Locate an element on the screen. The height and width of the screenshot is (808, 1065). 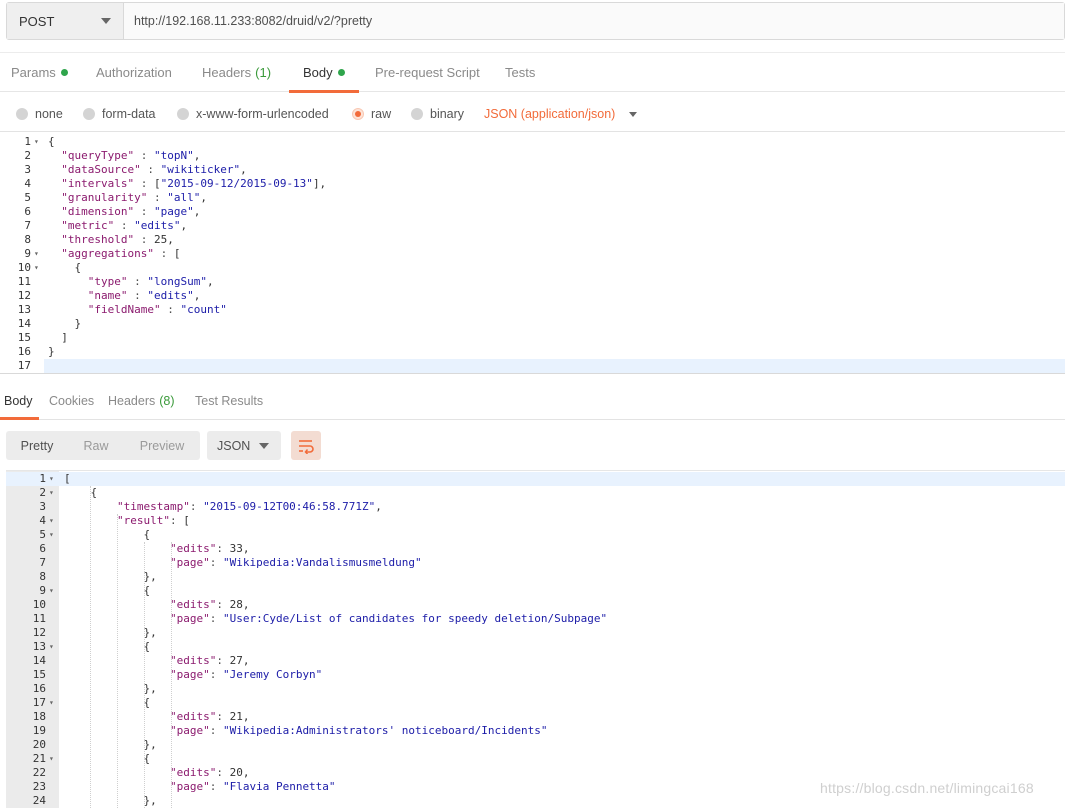
line-number: 16 is located at coordinates (39, 688).